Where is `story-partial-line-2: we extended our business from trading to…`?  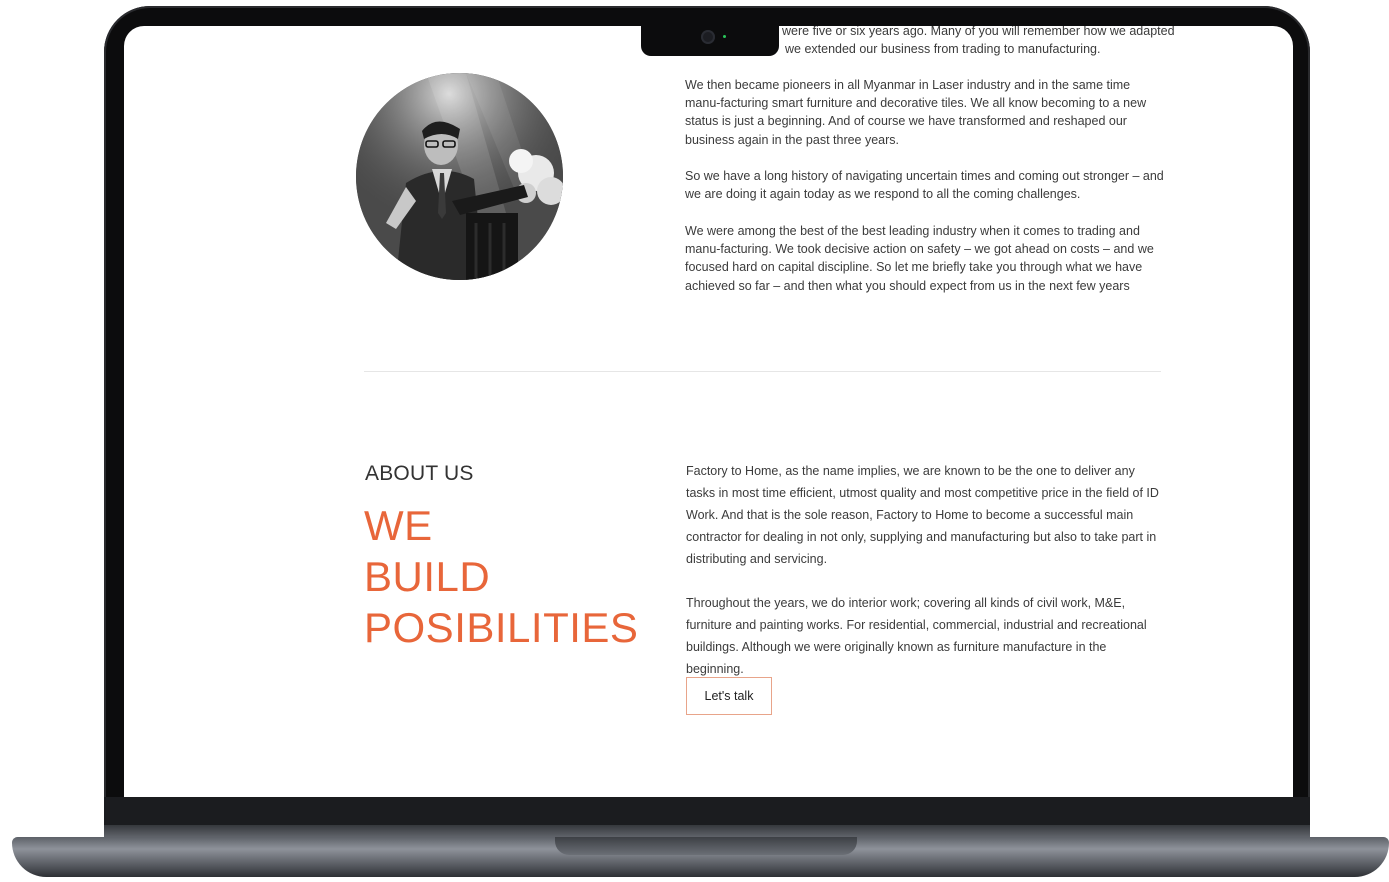 story-partial-line-2: we extended our business from trading to… is located at coordinates (943, 49).